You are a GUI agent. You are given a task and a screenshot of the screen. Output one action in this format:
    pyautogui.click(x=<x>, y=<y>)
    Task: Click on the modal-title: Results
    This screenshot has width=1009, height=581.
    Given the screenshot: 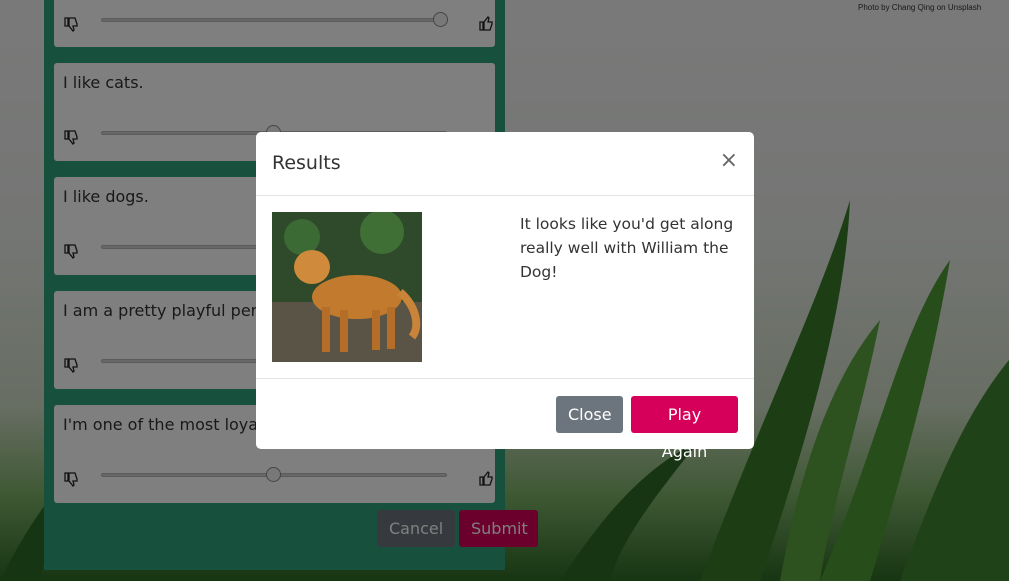 What is the action you would take?
    pyautogui.click(x=306, y=163)
    